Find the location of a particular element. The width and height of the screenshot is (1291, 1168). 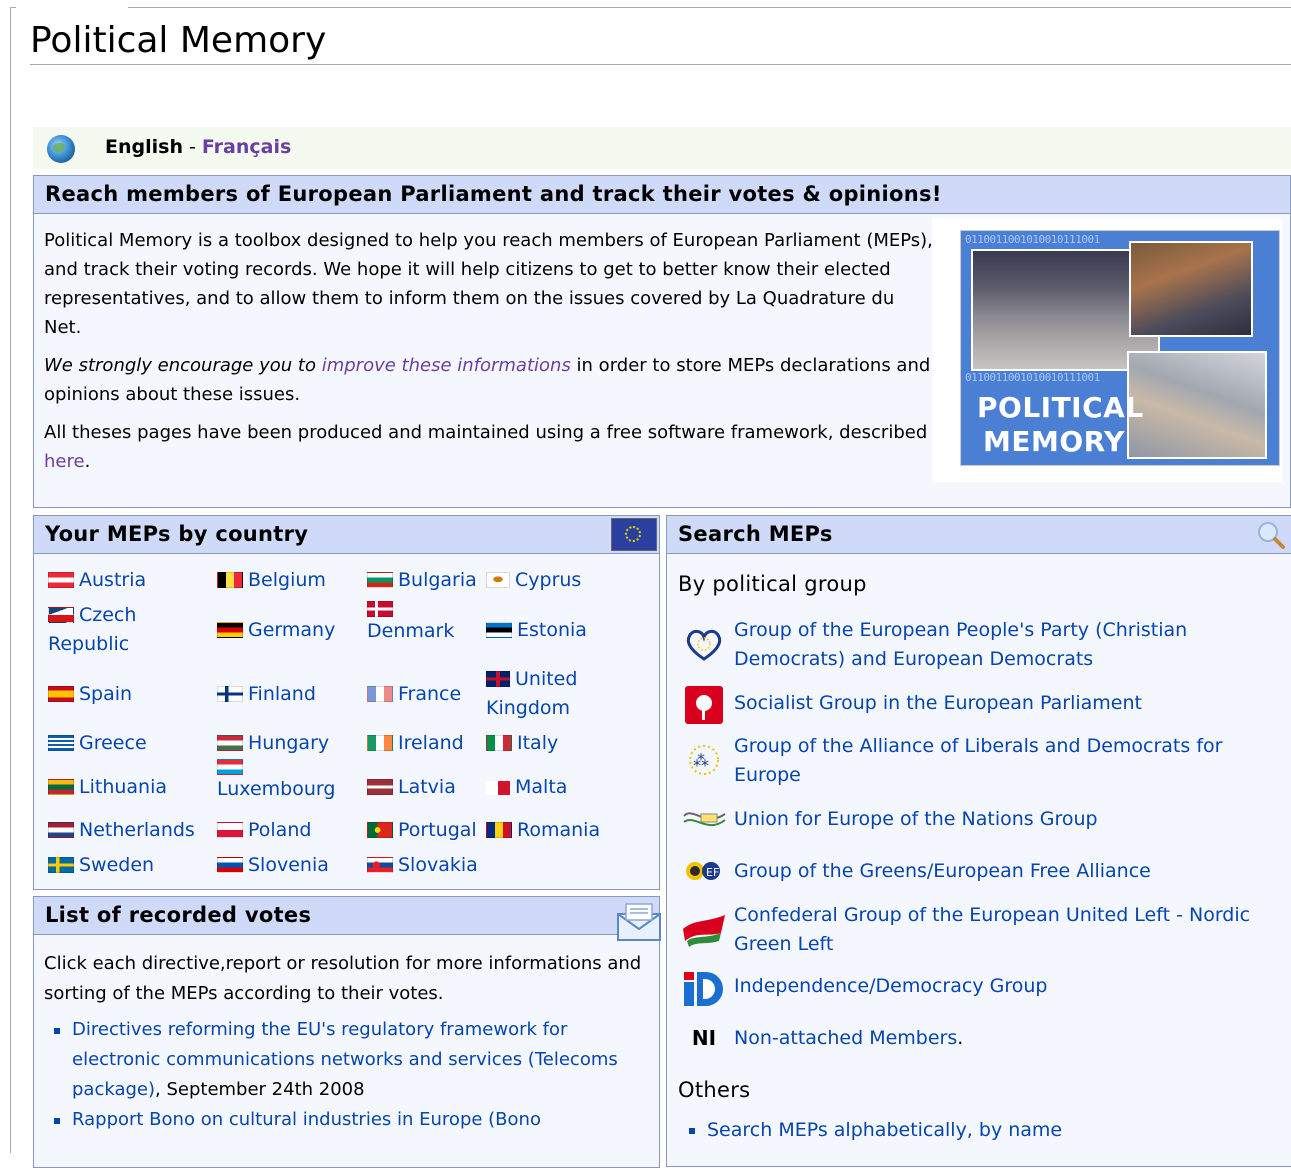

country-link-bulgaria: Bulgaria is located at coordinates (422, 580).